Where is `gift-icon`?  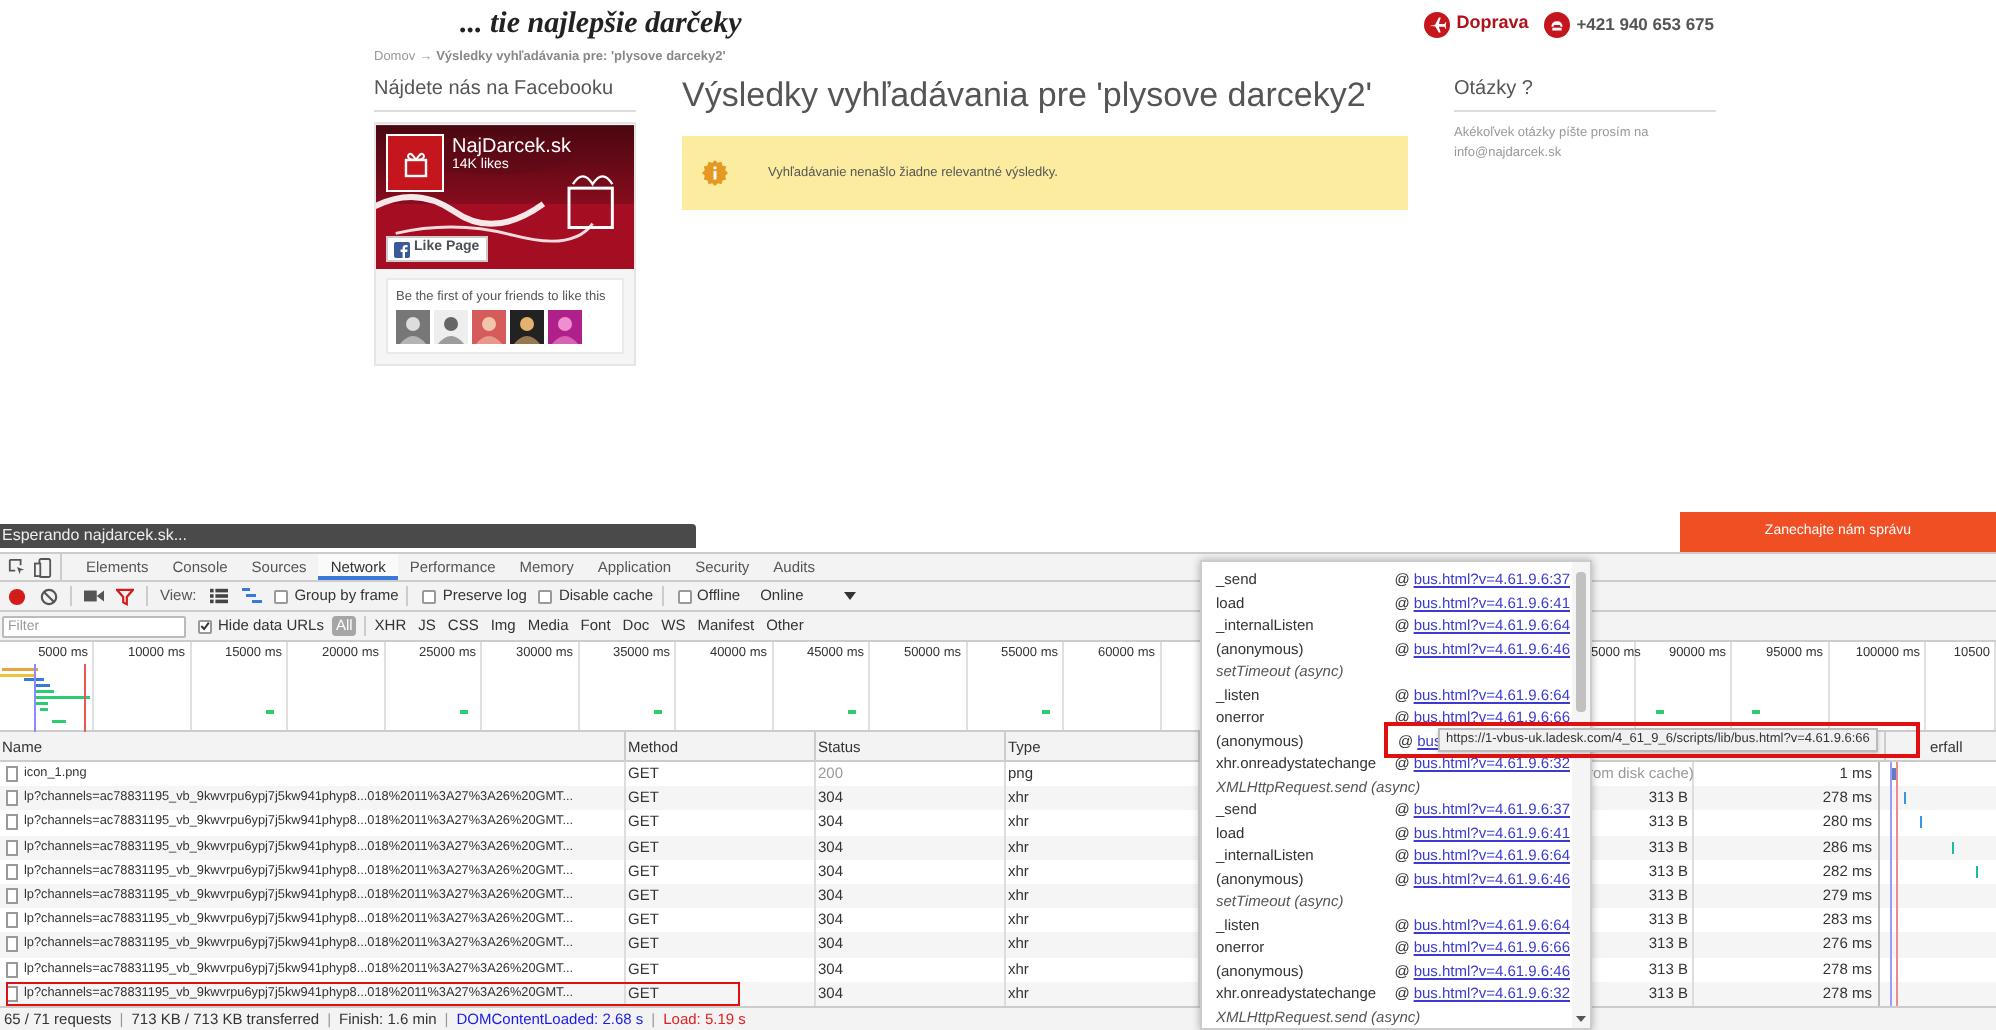 gift-icon is located at coordinates (415, 163).